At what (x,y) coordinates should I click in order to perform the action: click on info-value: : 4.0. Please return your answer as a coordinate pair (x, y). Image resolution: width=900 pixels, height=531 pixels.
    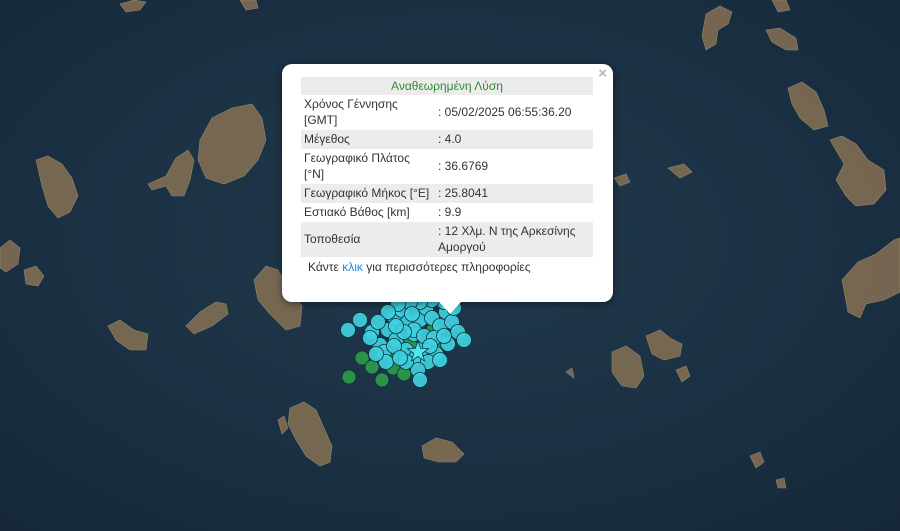
    Looking at the image, I should click on (514, 139).